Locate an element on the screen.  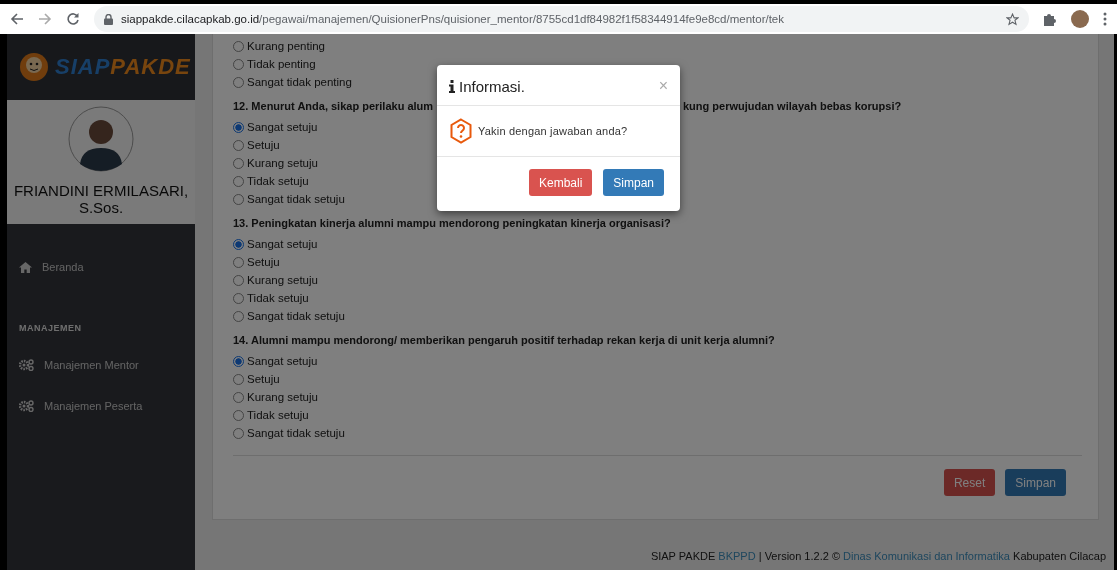
nav-section-heading: MANAJEMEN is located at coordinates (50, 328).